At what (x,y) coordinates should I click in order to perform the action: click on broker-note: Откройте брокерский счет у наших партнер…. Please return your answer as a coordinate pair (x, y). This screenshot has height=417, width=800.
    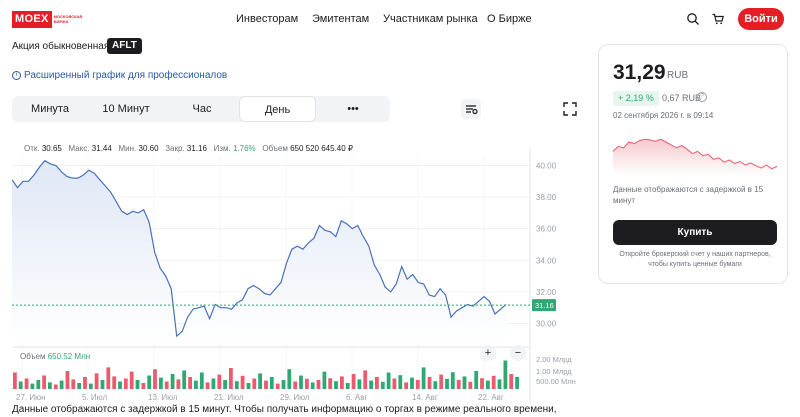
    Looking at the image, I should click on (695, 259).